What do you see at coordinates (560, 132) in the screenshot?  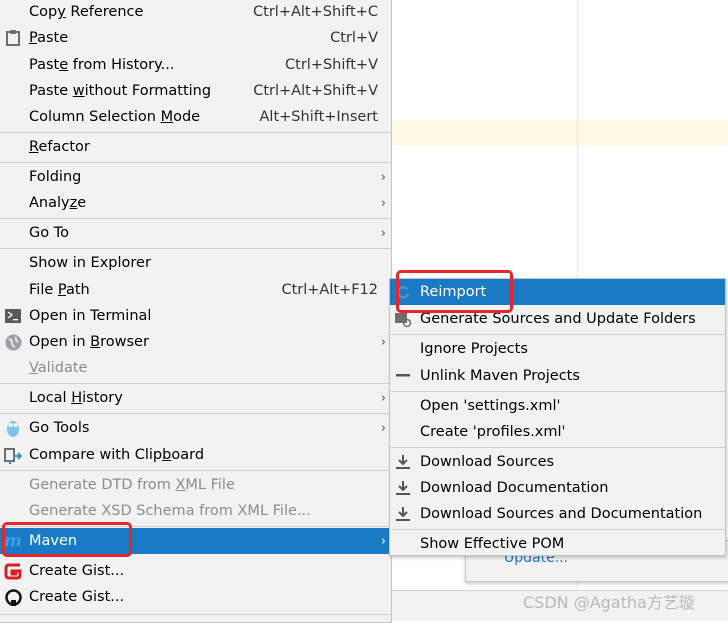 I see `current-line-highlight` at bounding box center [560, 132].